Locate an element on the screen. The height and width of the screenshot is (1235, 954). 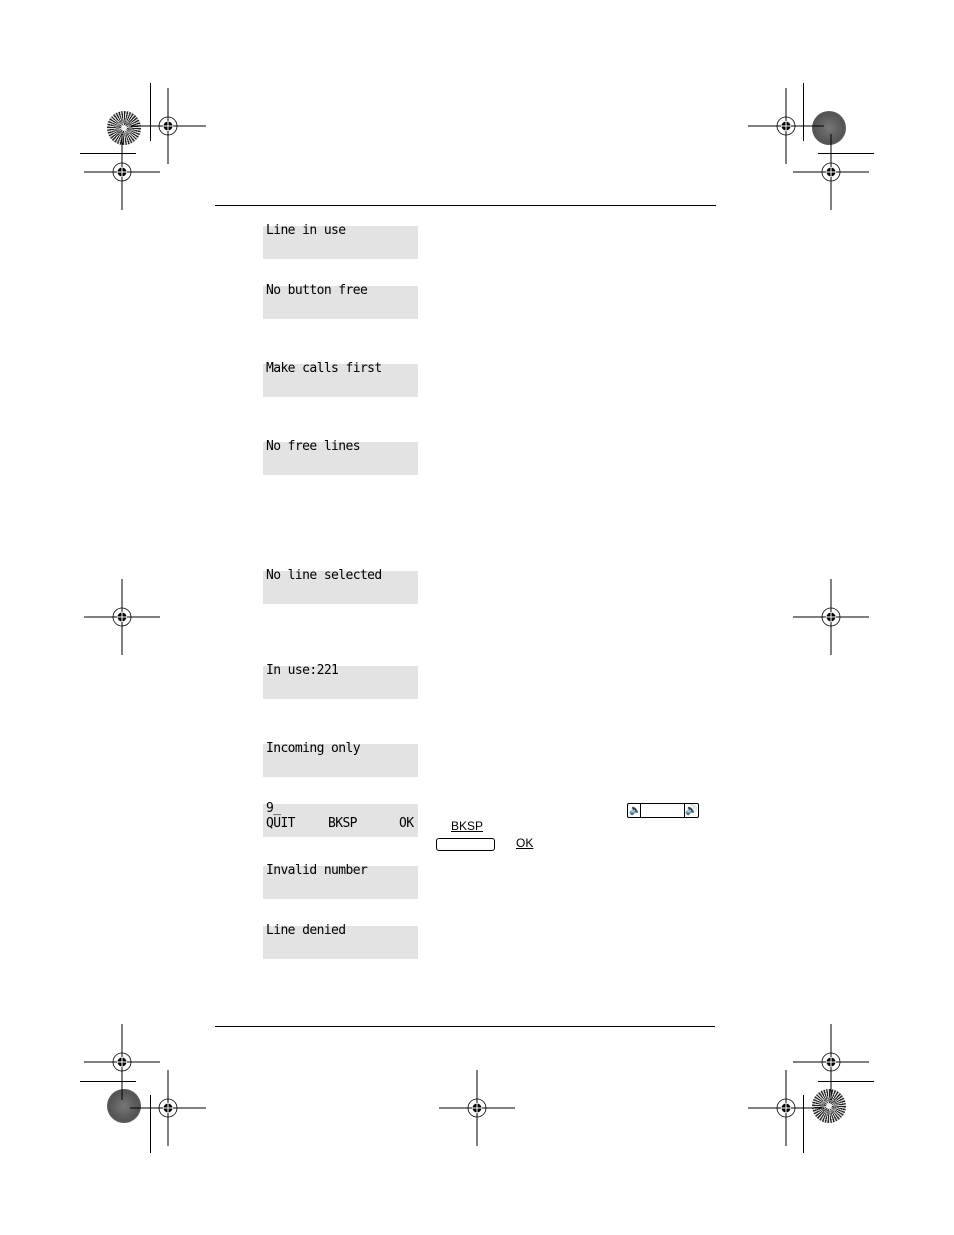
display-text: Invalid number is located at coordinates (317, 870).